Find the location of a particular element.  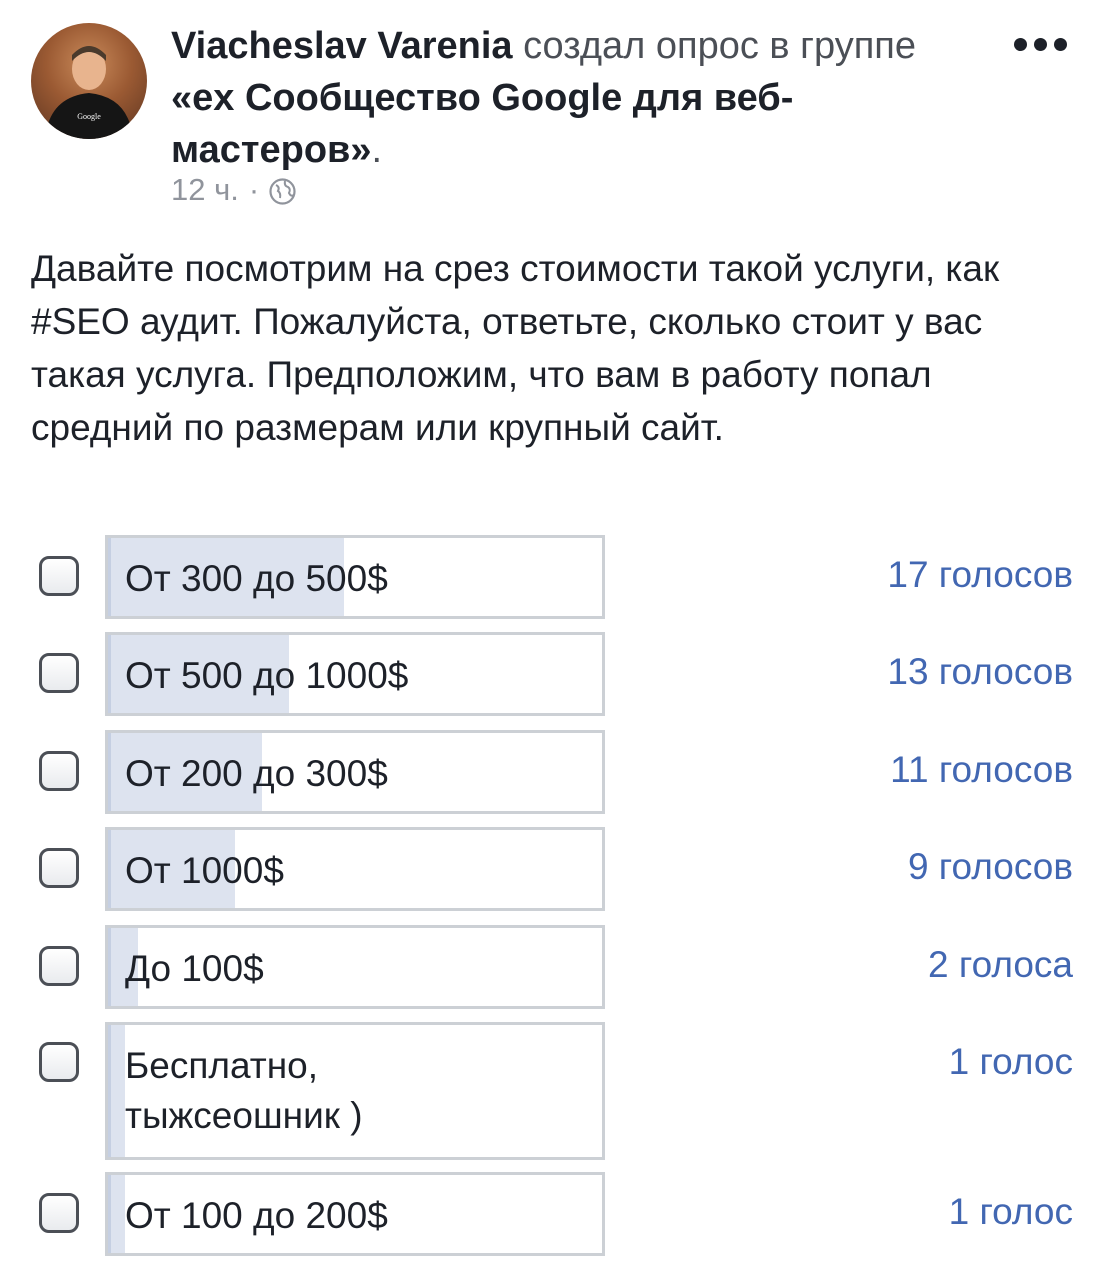

poll-option: От 1000$ 9 голосов is located at coordinates (551, 869).